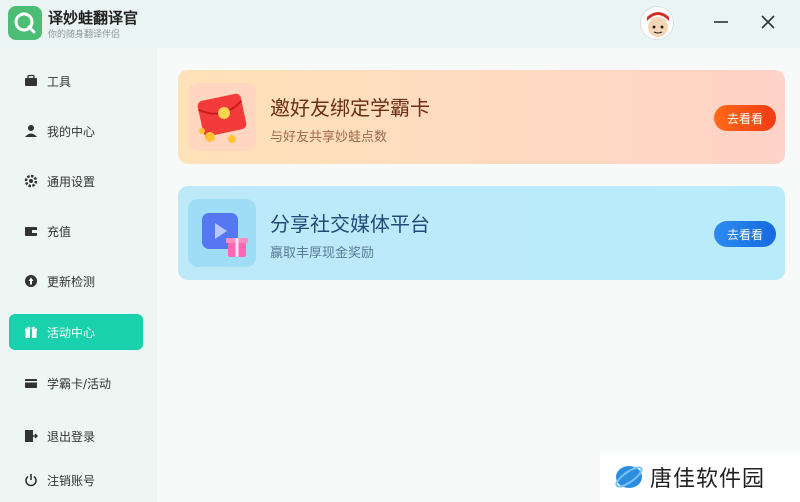 The width and height of the screenshot is (800, 502). What do you see at coordinates (31, 281) in the screenshot?
I see `update-icon` at bounding box center [31, 281].